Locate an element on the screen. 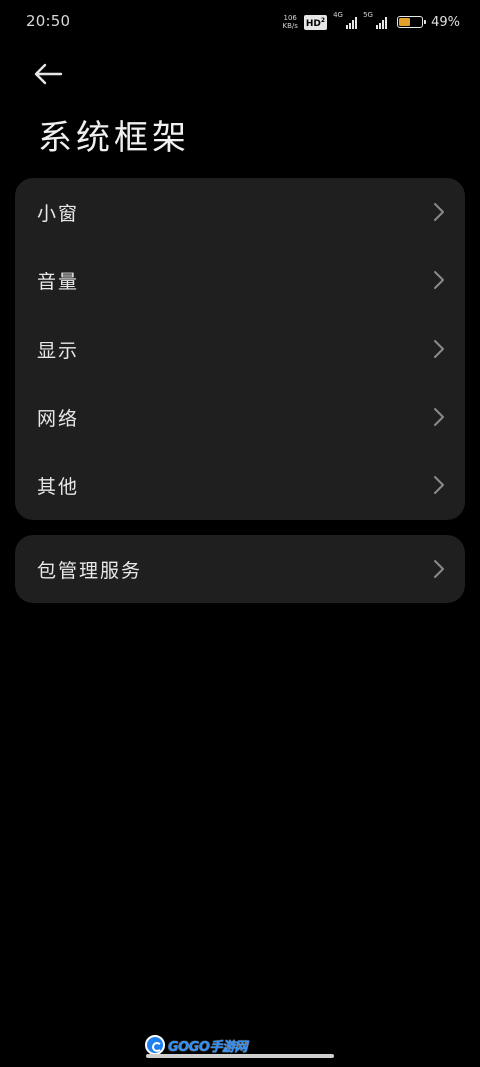 The height and width of the screenshot is (1067, 480). back-button is located at coordinates (48, 74).